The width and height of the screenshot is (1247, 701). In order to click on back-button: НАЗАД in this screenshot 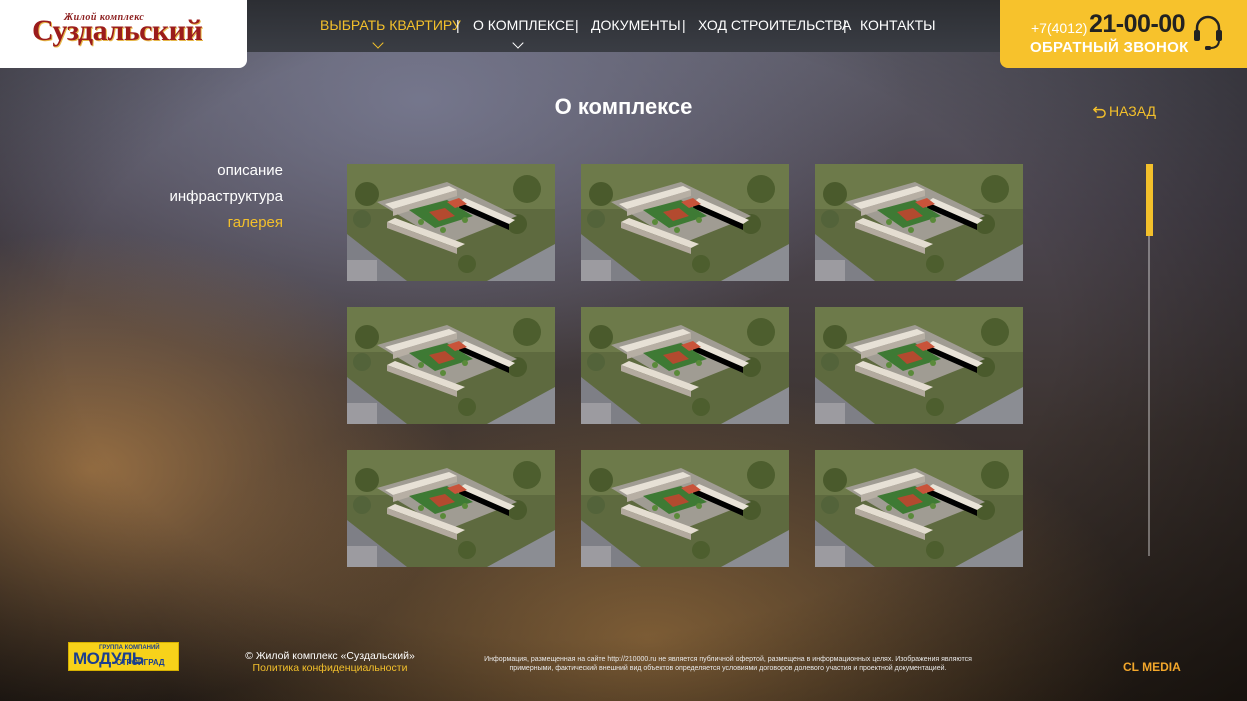, I will do `click(1124, 111)`.